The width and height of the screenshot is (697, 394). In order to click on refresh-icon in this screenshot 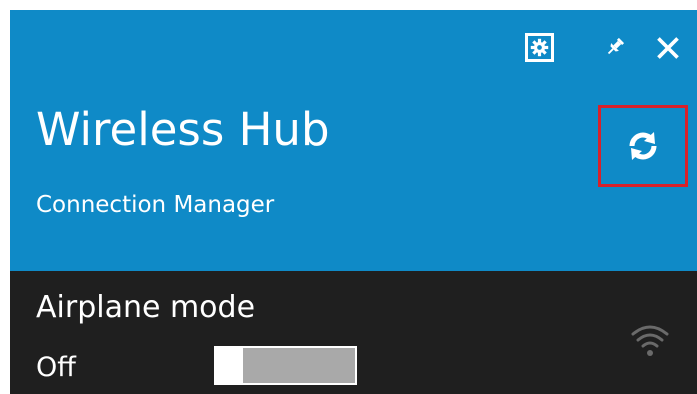, I will do `click(643, 146)`.